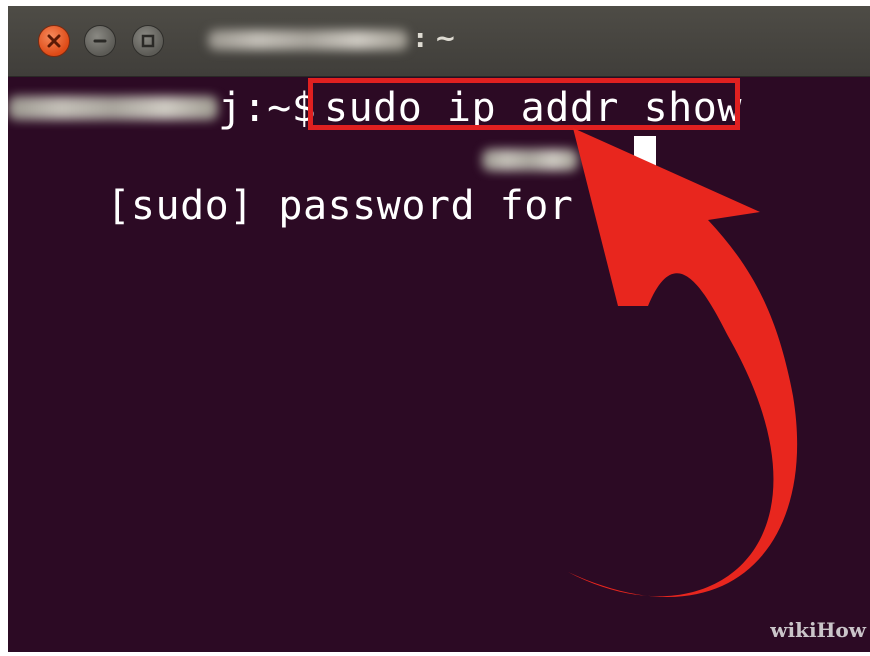 The image size is (870, 656). I want to click on watermark: wikiHow, so click(818, 630).